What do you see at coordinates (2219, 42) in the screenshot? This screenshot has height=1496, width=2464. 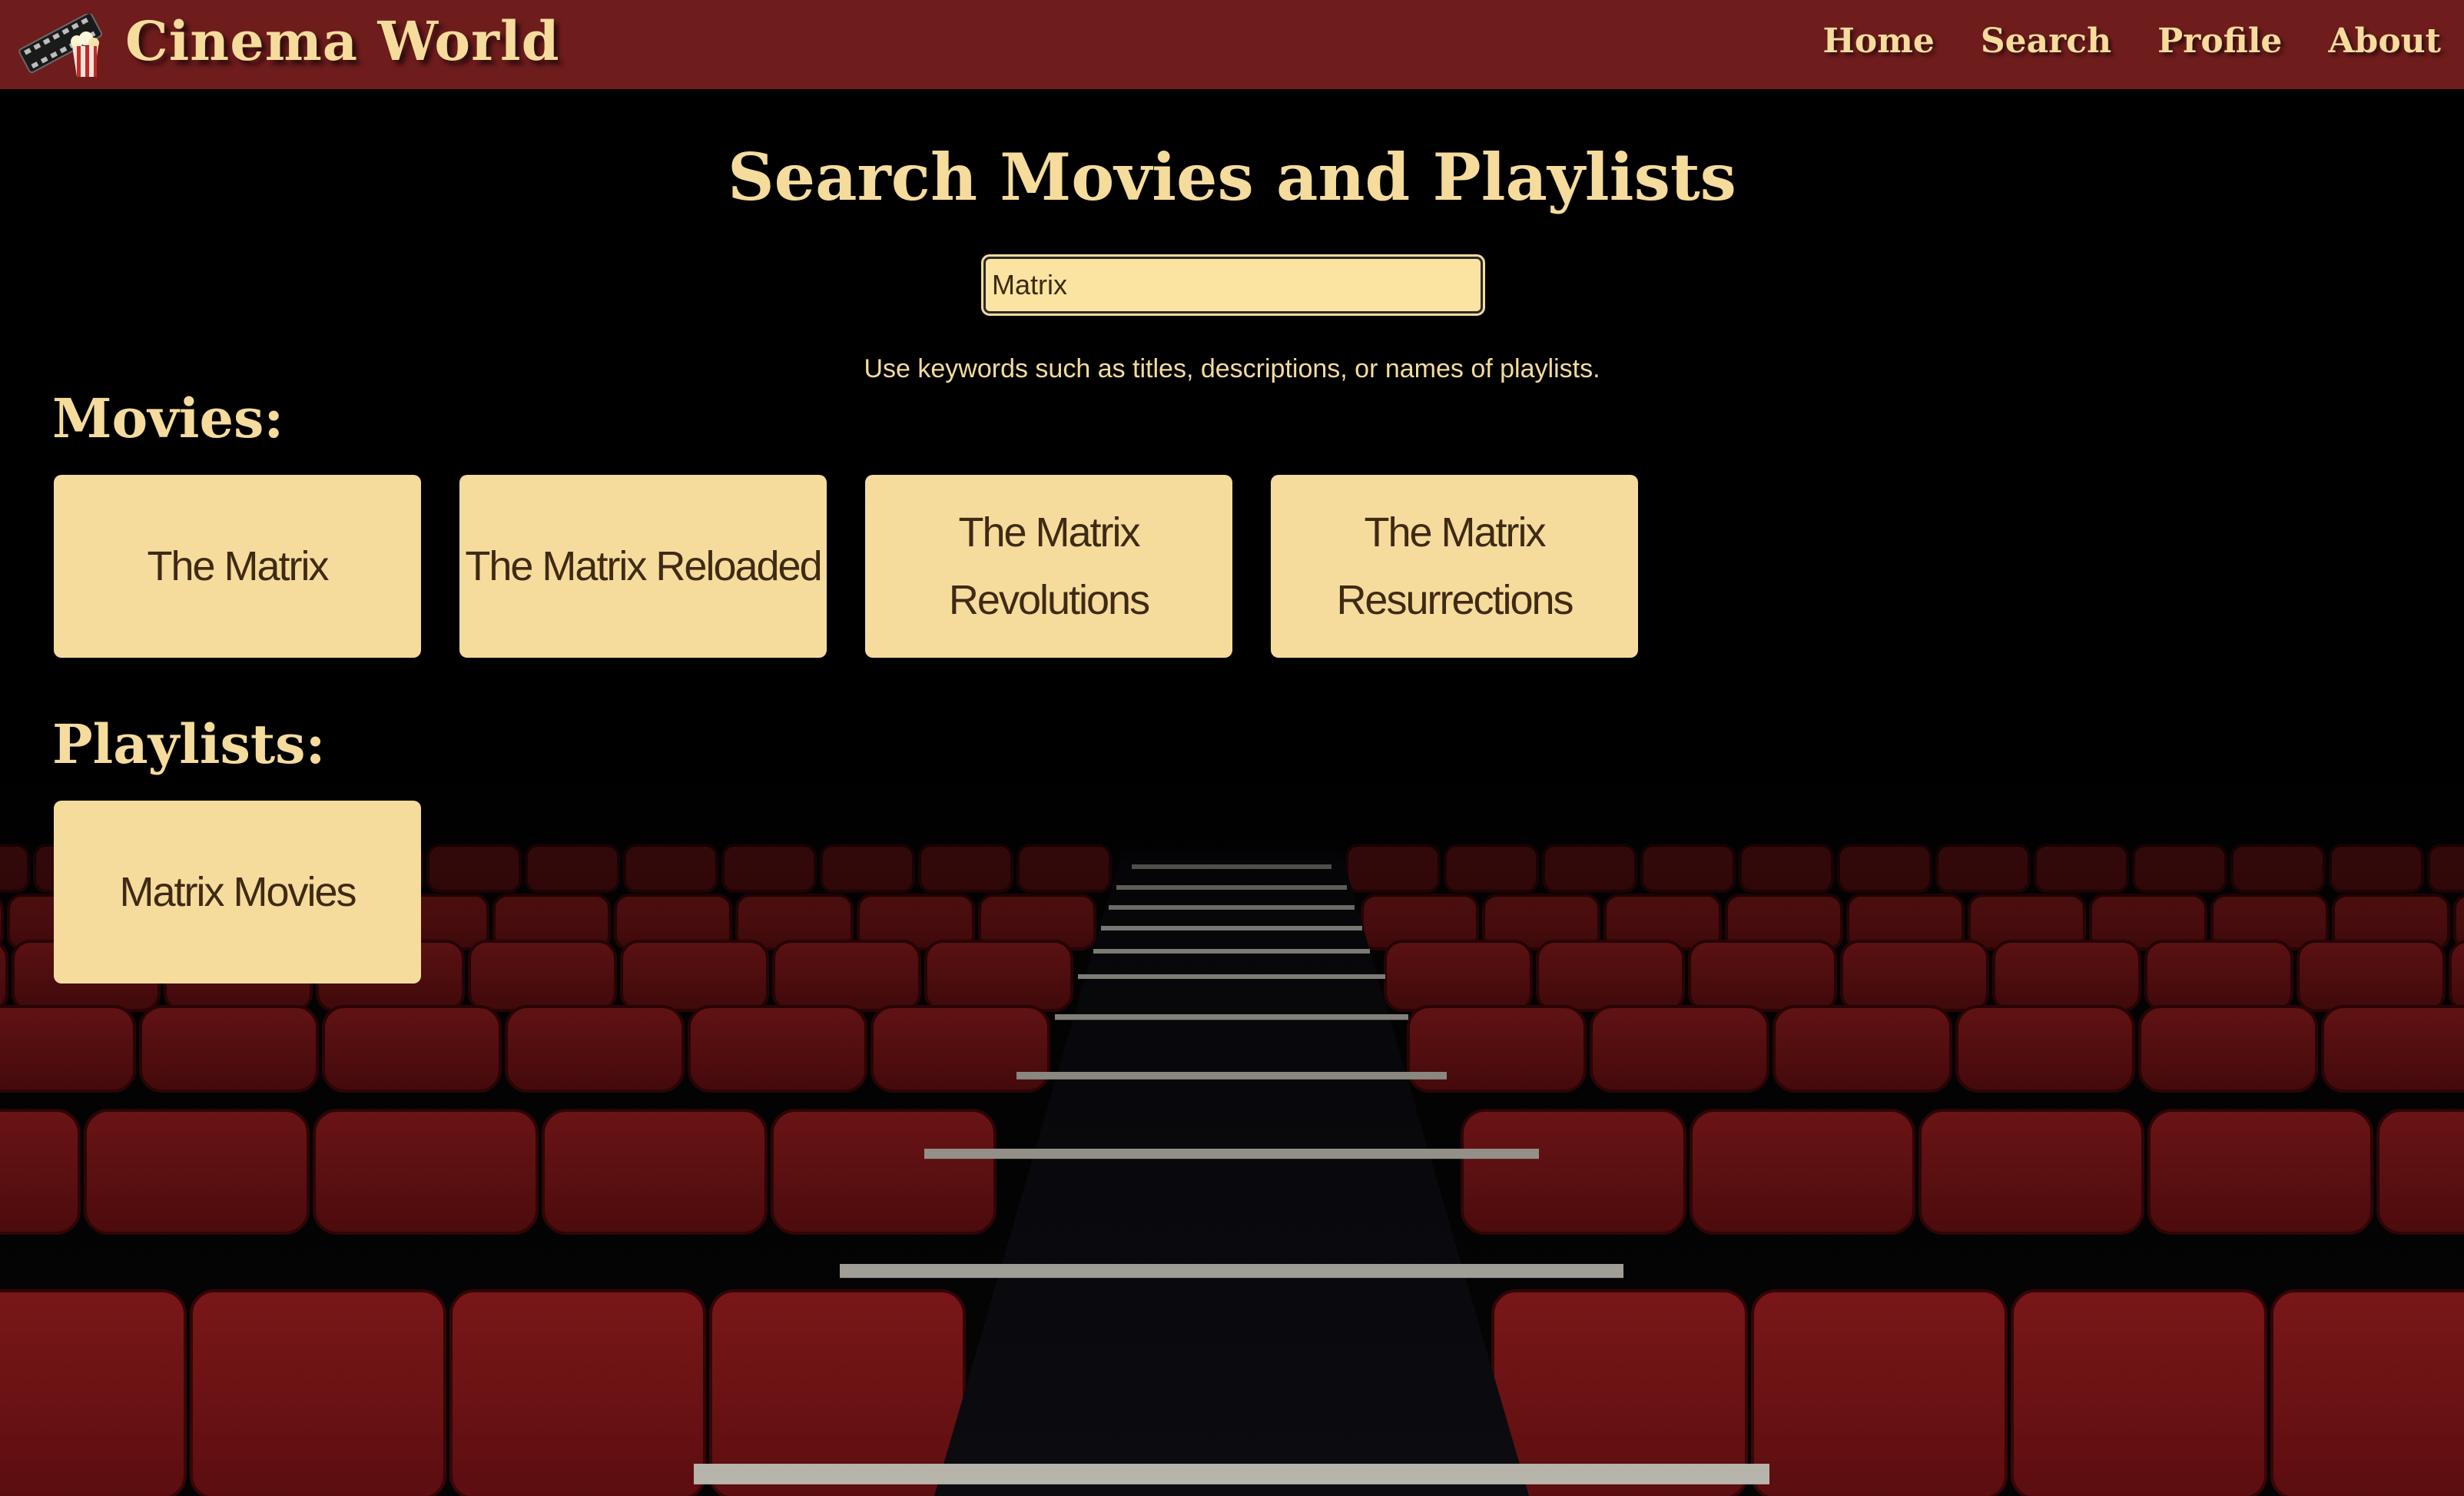 I see `nav-profile: Profile` at bounding box center [2219, 42].